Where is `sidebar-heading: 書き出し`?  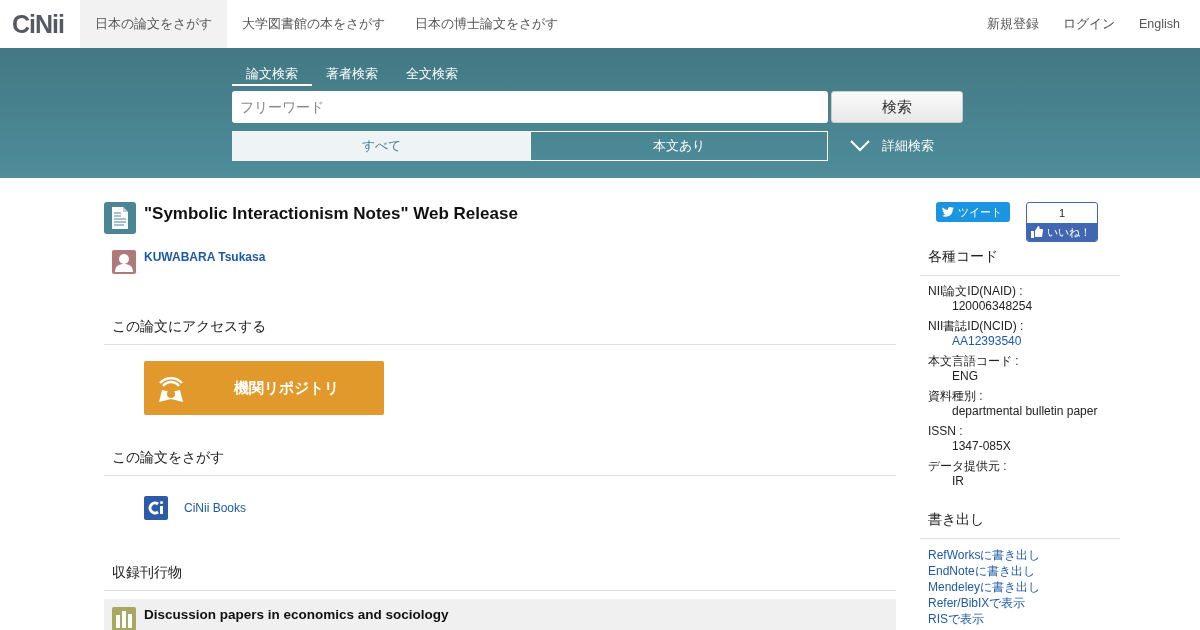
sidebar-heading: 書き出し is located at coordinates (1020, 525).